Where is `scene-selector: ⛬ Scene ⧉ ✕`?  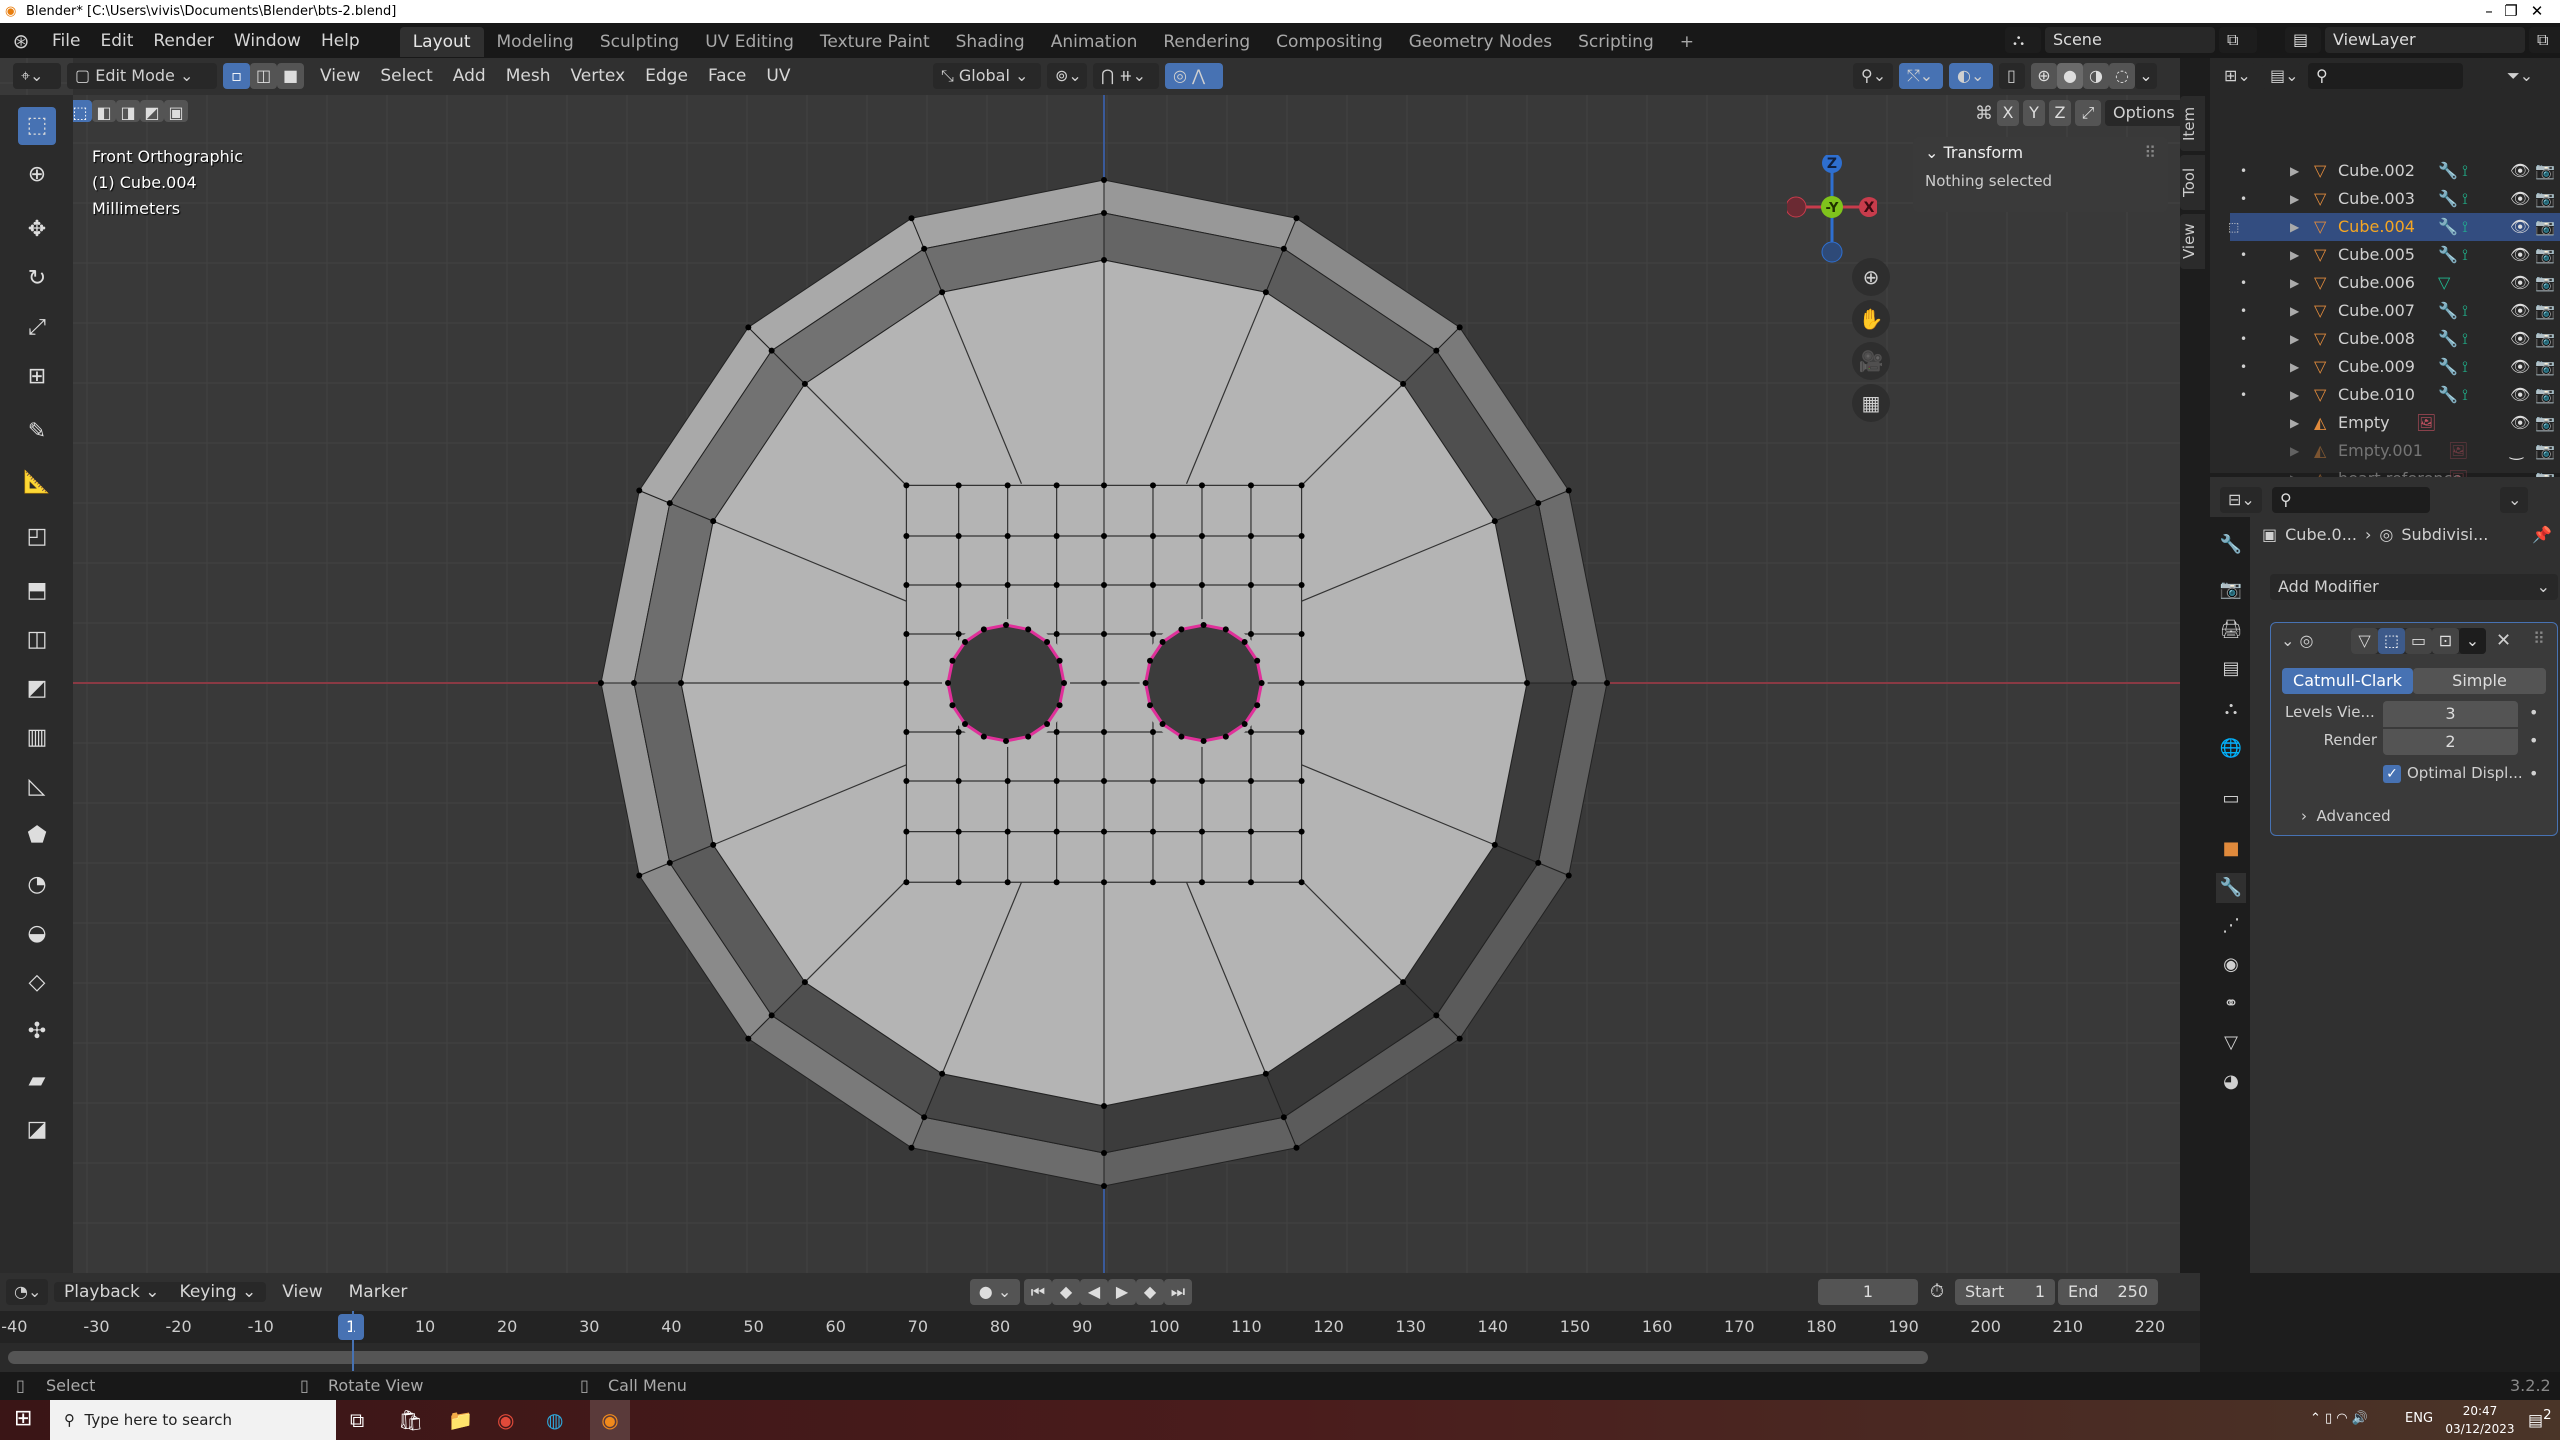 scene-selector: ⛬ Scene ⧉ ✕ is located at coordinates (2131, 51).